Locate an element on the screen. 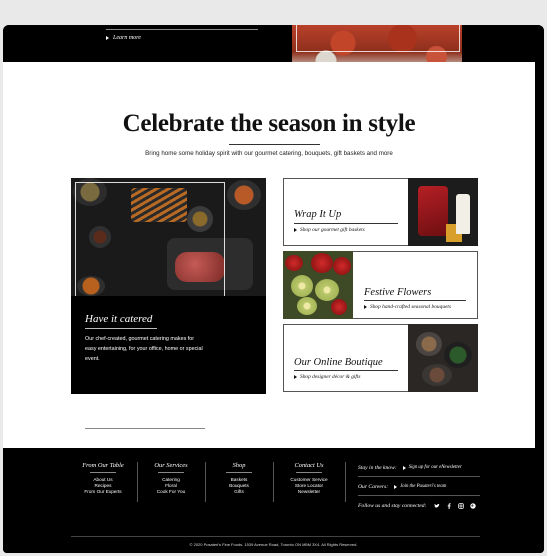 This screenshot has width=547, height=556. newsletter-label: Stay in the know: is located at coordinates (377, 467).